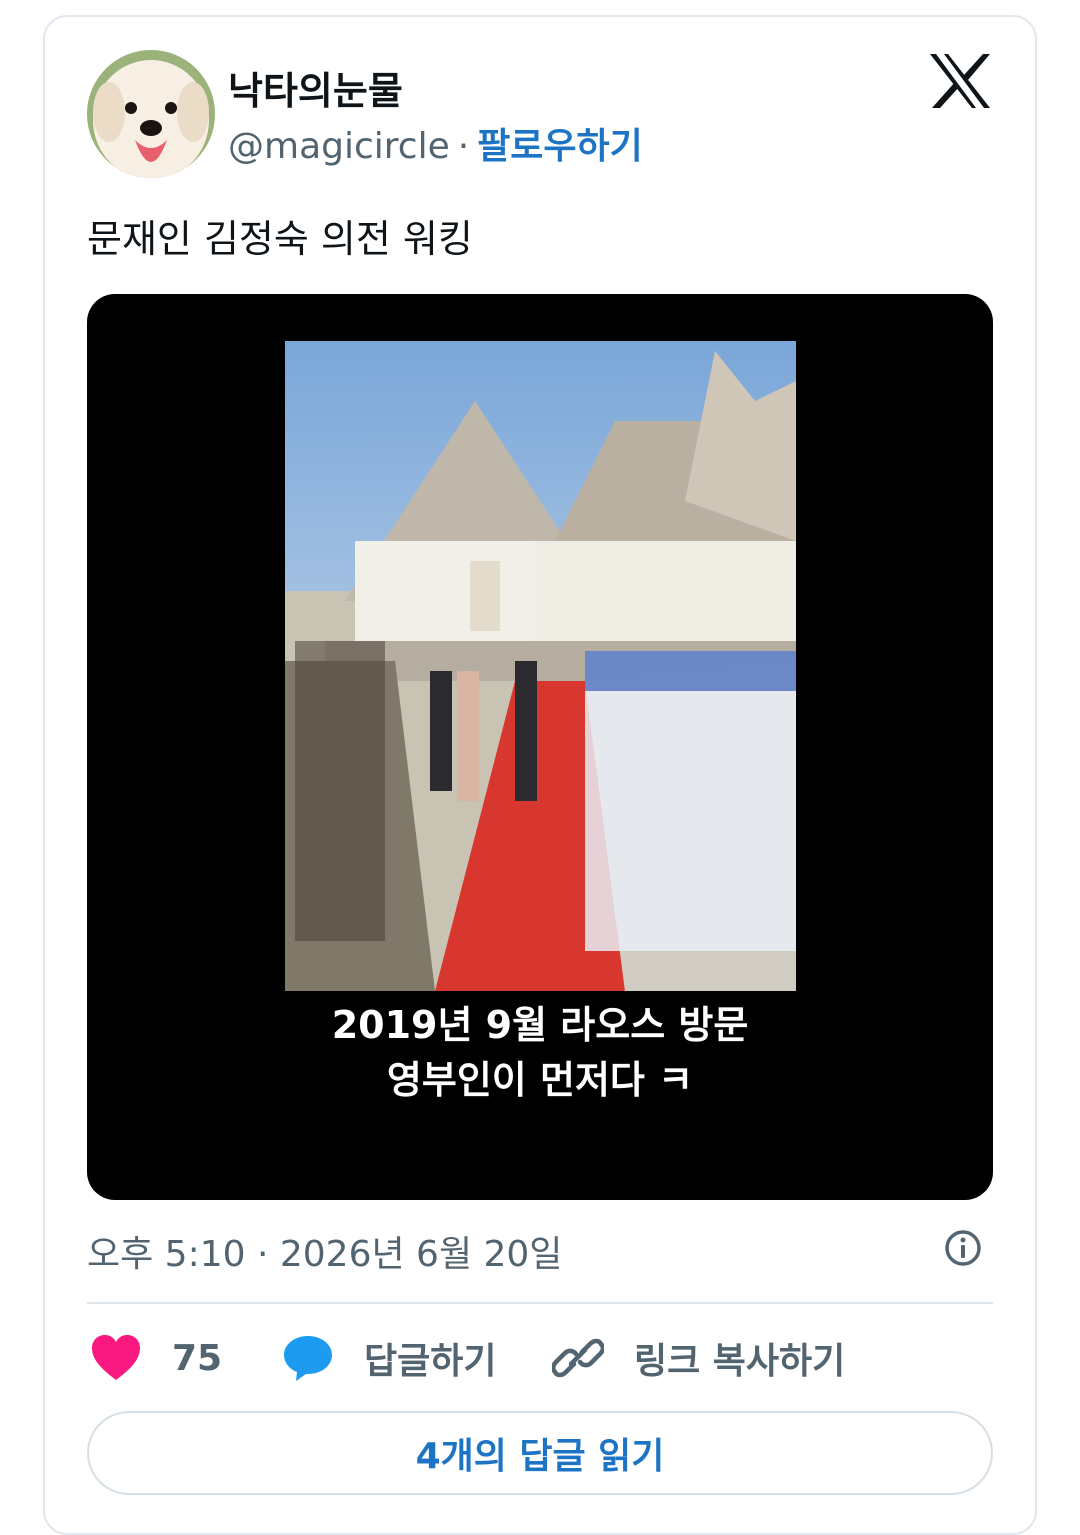  What do you see at coordinates (116, 1357) in the screenshot?
I see `heart-icon` at bounding box center [116, 1357].